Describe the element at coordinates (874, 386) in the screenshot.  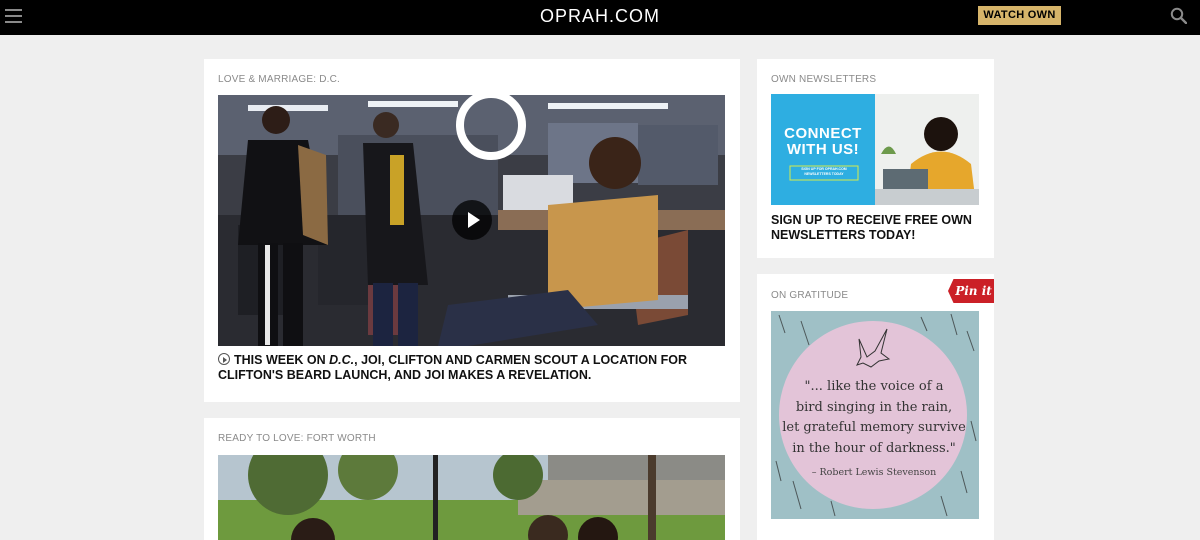
I see `quote-line: "... like the voice of a` at that location.